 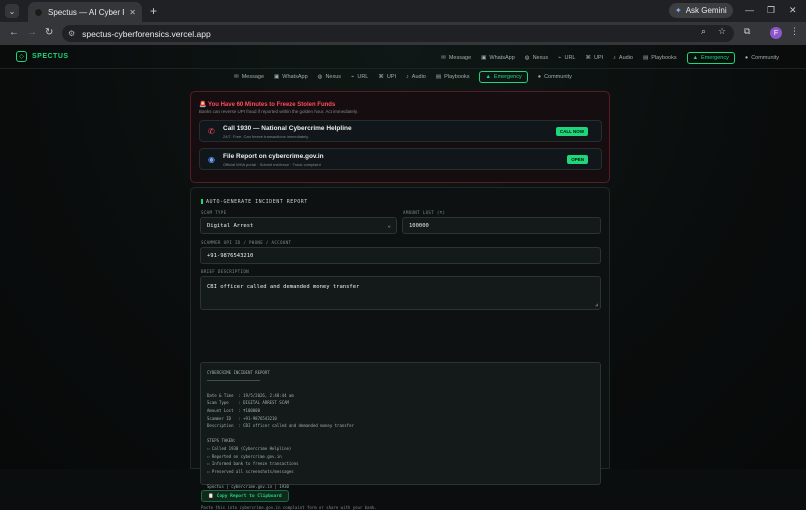 What do you see at coordinates (146, 34) in the screenshot?
I see `url-text: spectus-cyberforensics.vercel.app` at bounding box center [146, 34].